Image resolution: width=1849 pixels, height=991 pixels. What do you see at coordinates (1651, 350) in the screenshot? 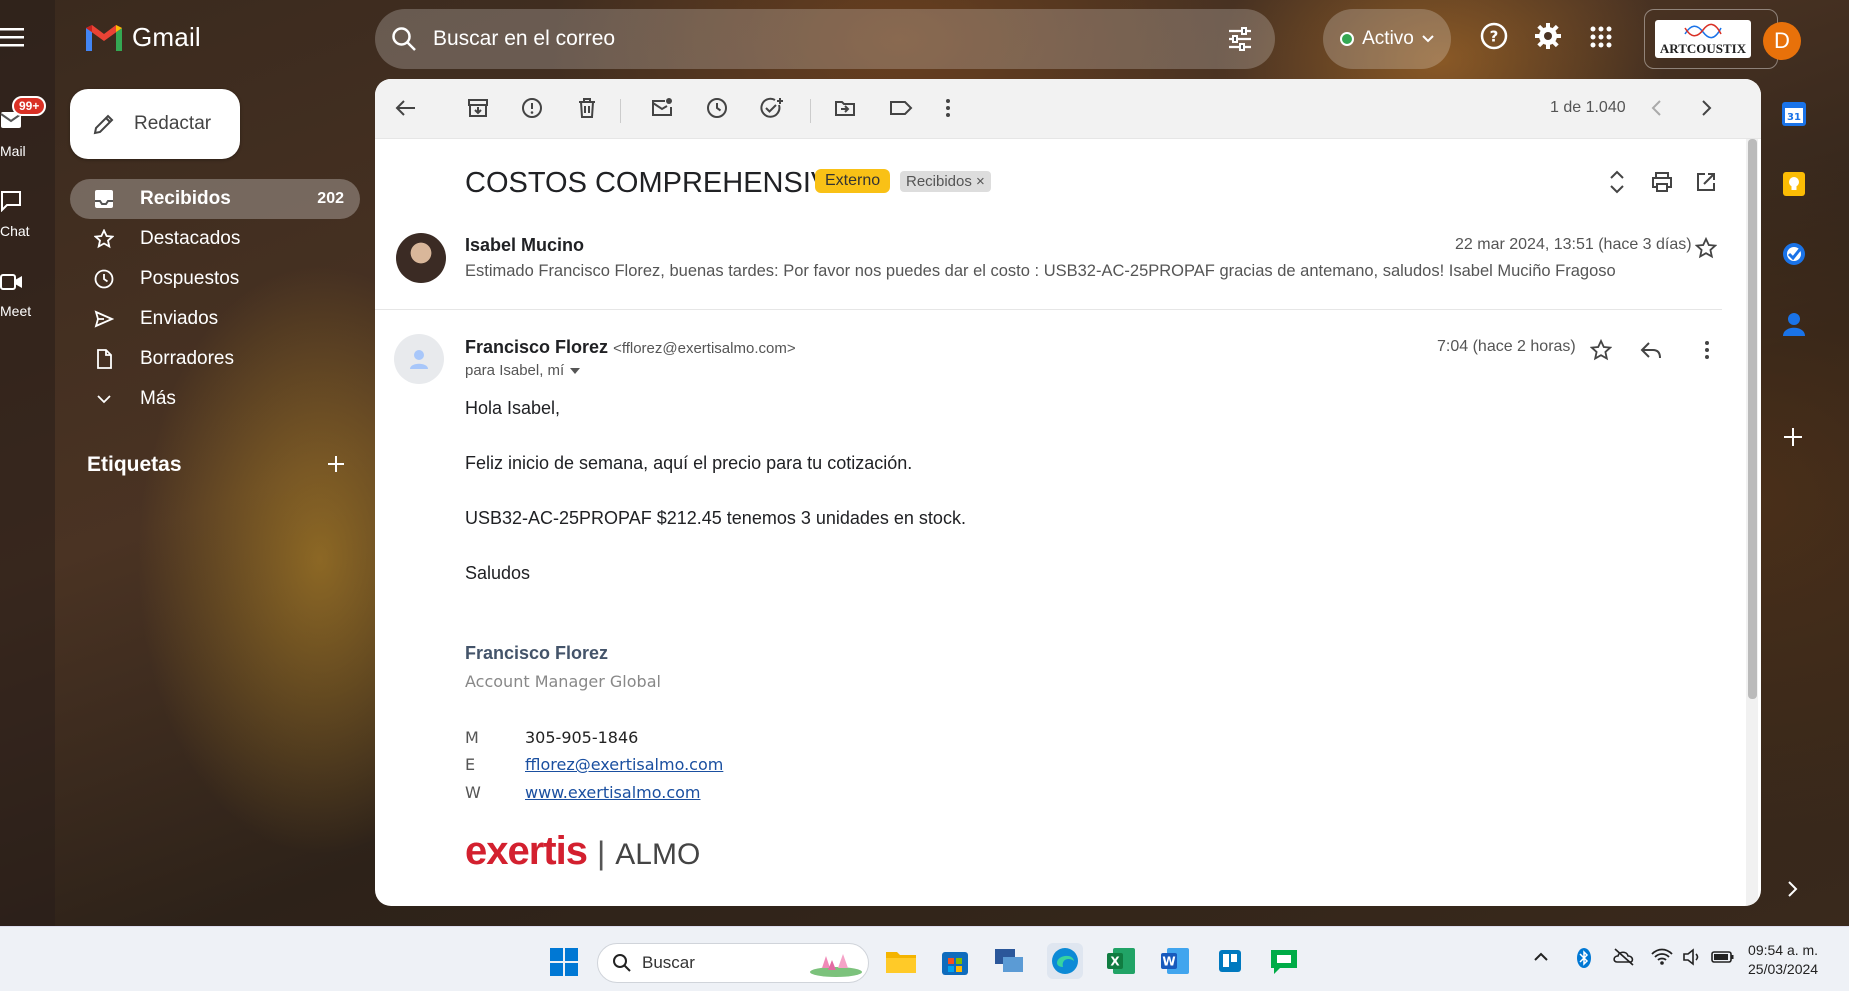
I see `reply-icon` at bounding box center [1651, 350].